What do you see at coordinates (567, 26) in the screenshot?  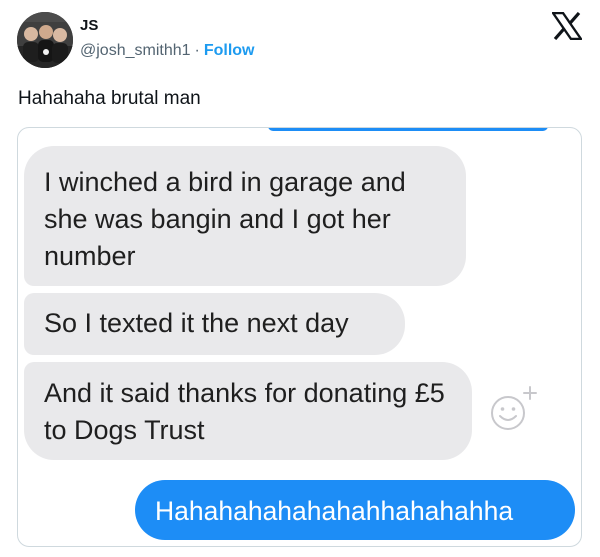 I see `x-logo-icon` at bounding box center [567, 26].